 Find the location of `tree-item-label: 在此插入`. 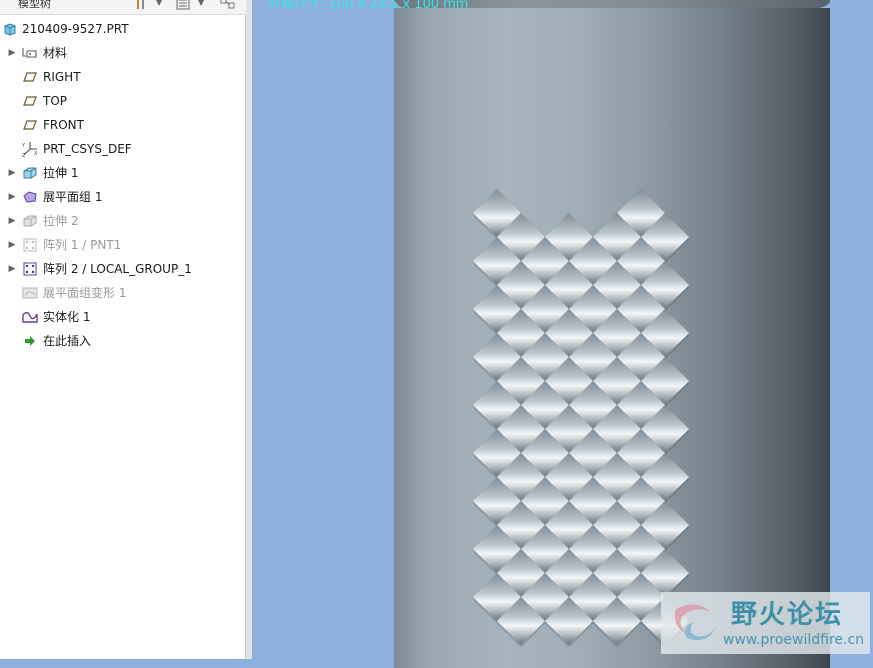

tree-item-label: 在此插入 is located at coordinates (67, 341).